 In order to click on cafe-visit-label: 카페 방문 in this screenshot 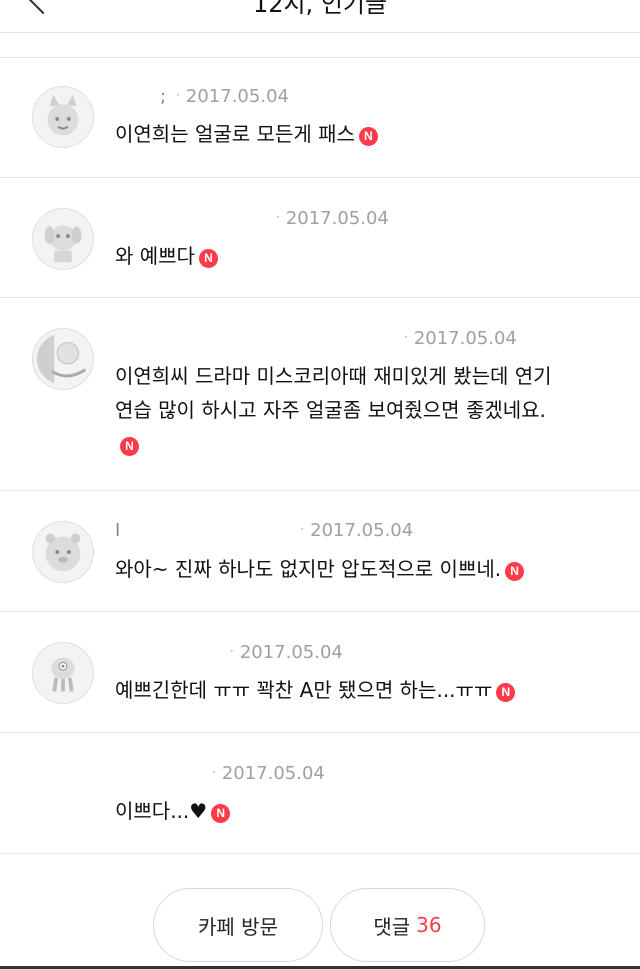, I will do `click(238, 926)`.